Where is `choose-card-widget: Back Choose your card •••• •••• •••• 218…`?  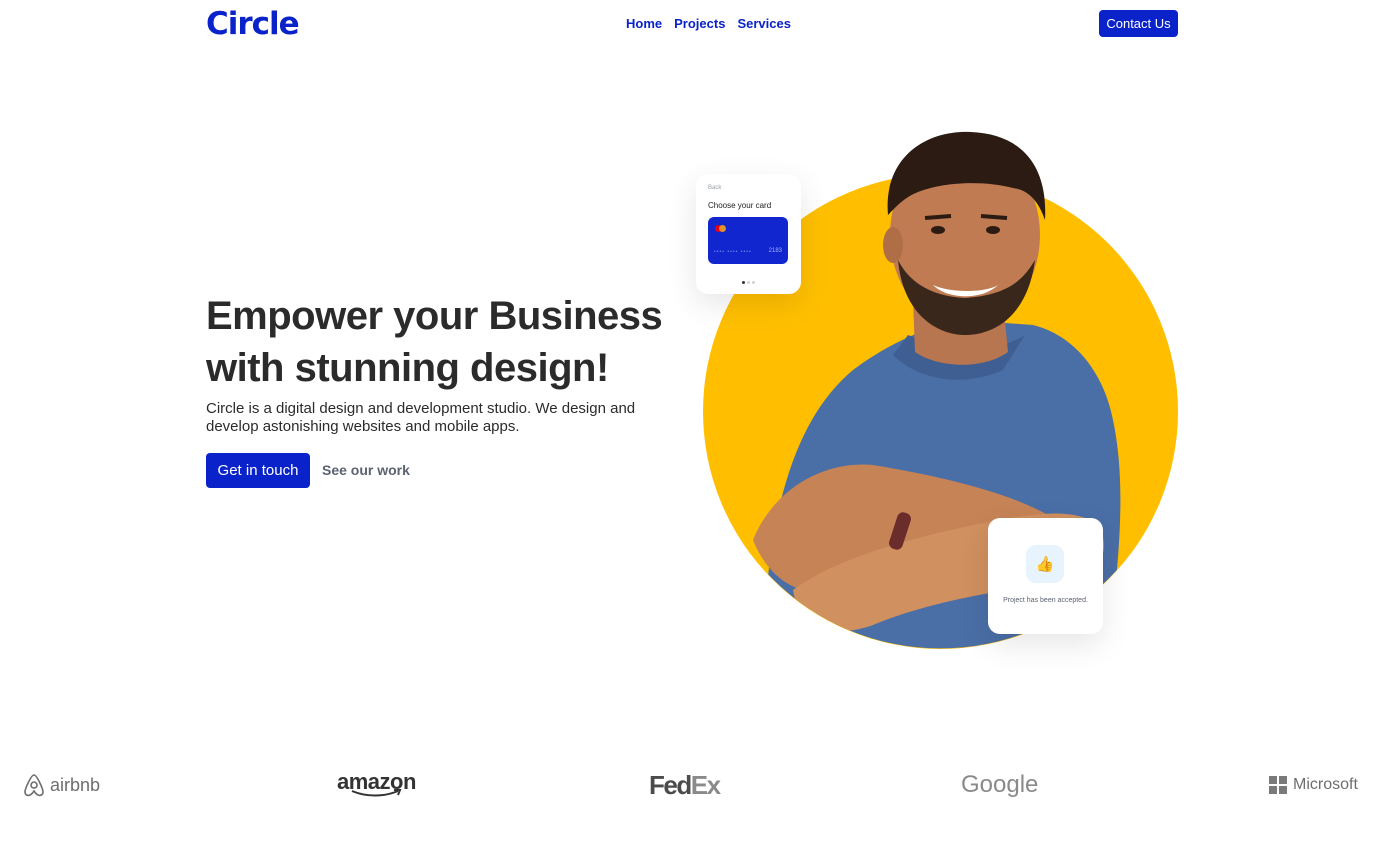 choose-card-widget: Back Choose your card •••• •••• •••• 218… is located at coordinates (748, 234).